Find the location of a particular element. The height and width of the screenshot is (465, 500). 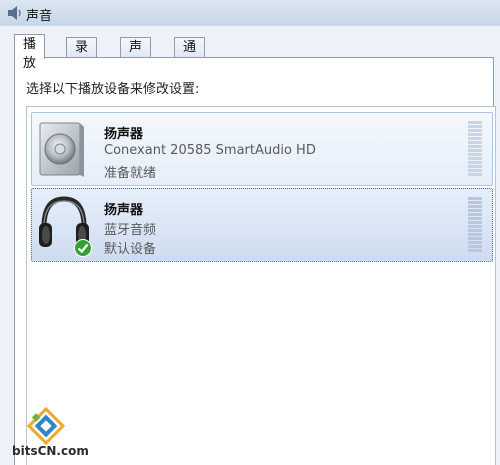

device-status: 准备就绪 is located at coordinates (130, 173).